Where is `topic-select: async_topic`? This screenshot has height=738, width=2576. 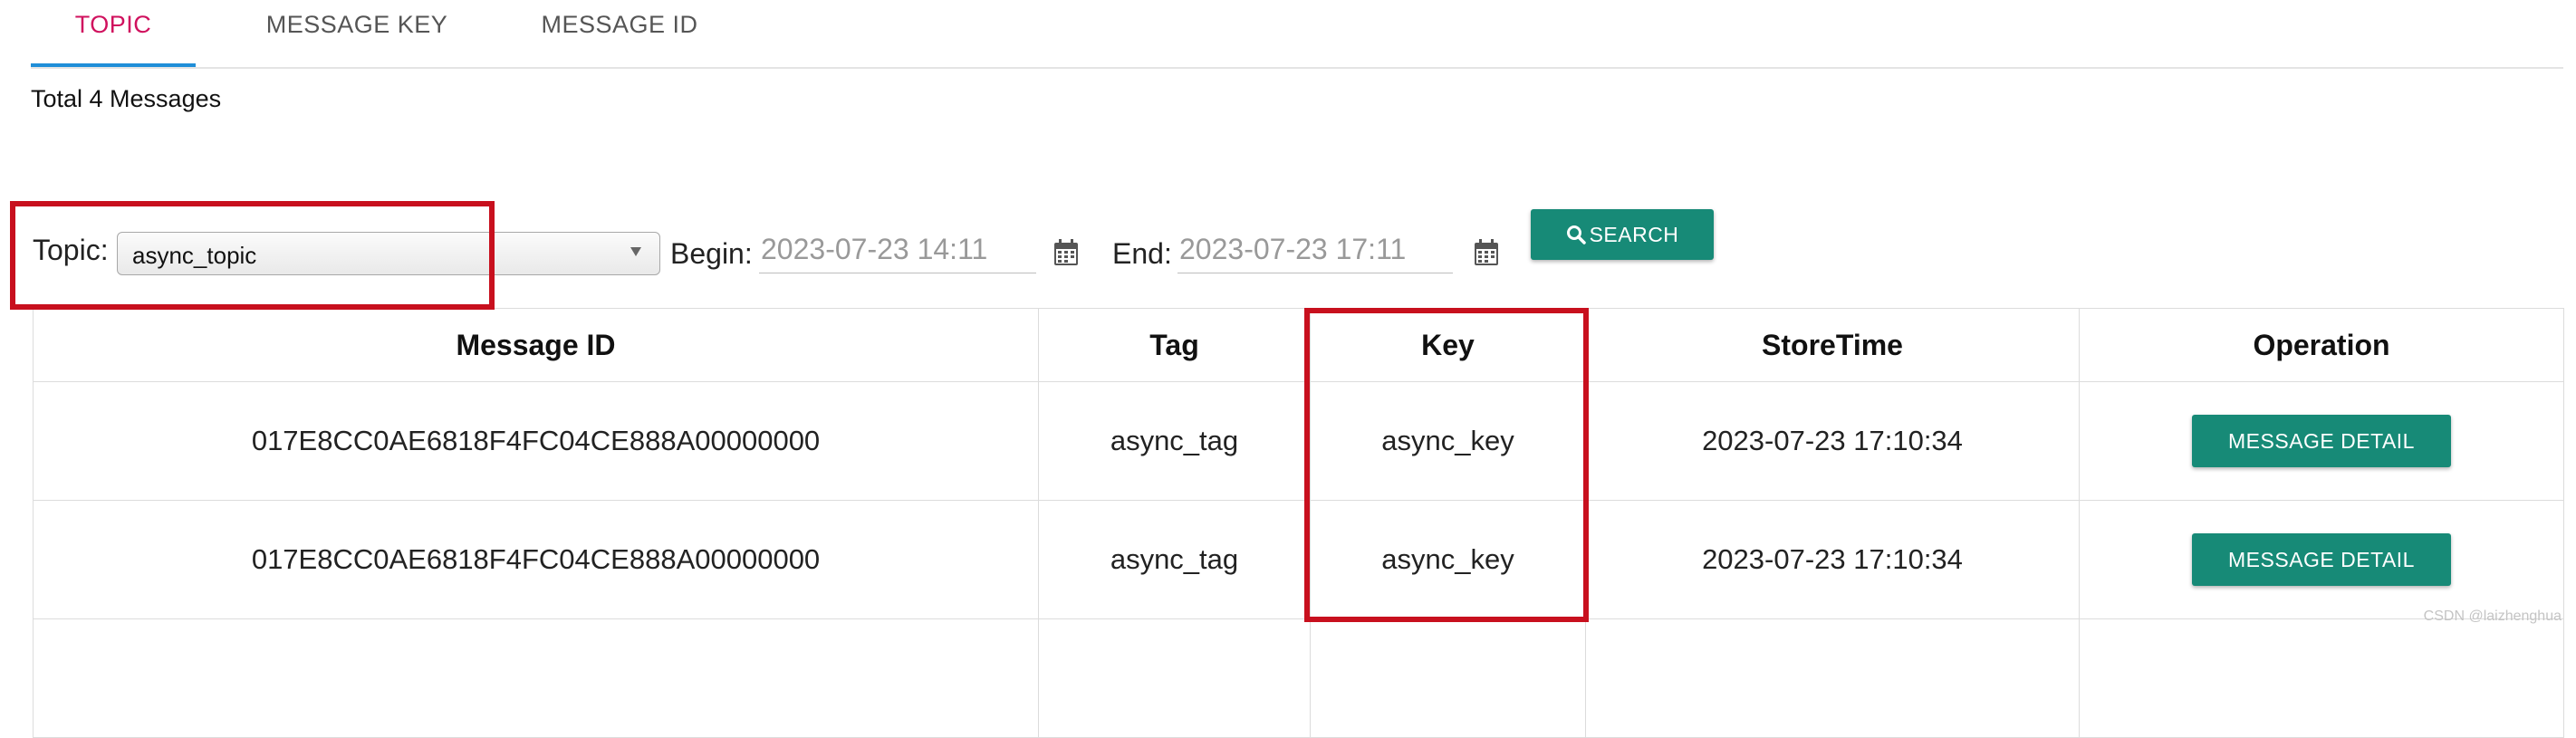 topic-select: async_topic is located at coordinates (388, 253).